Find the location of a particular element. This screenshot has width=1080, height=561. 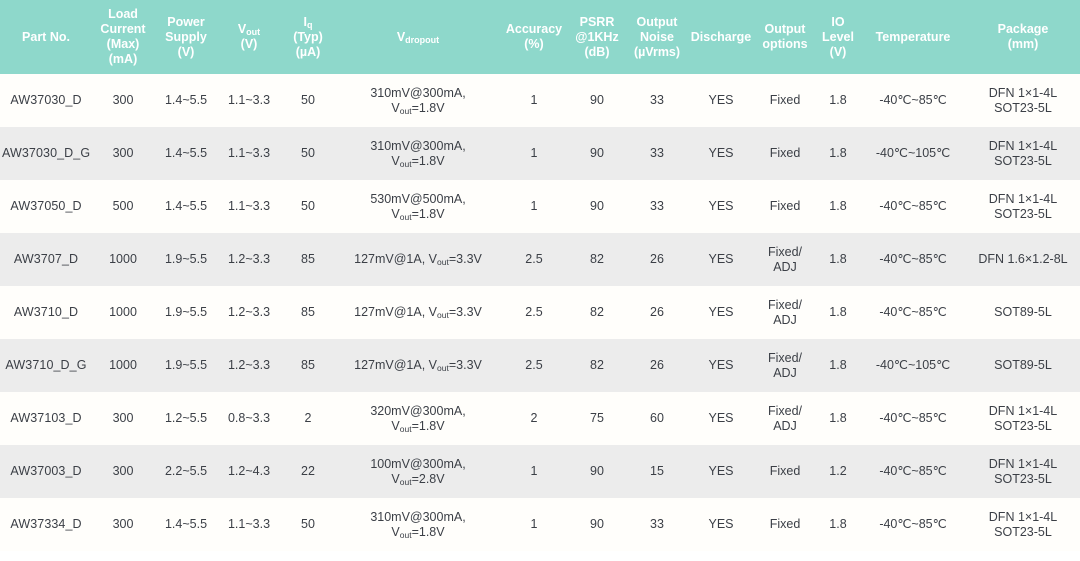

cell-part-no: AW37030_D is located at coordinates (46, 100).